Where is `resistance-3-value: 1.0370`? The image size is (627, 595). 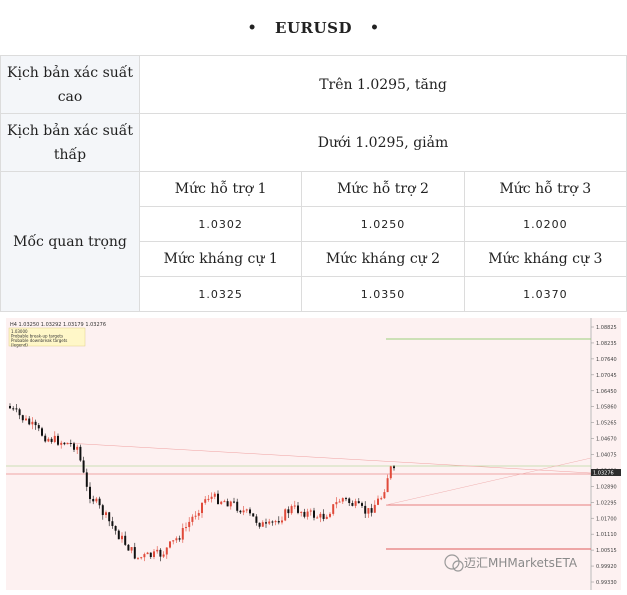
resistance-3-value: 1.0370 is located at coordinates (545, 294).